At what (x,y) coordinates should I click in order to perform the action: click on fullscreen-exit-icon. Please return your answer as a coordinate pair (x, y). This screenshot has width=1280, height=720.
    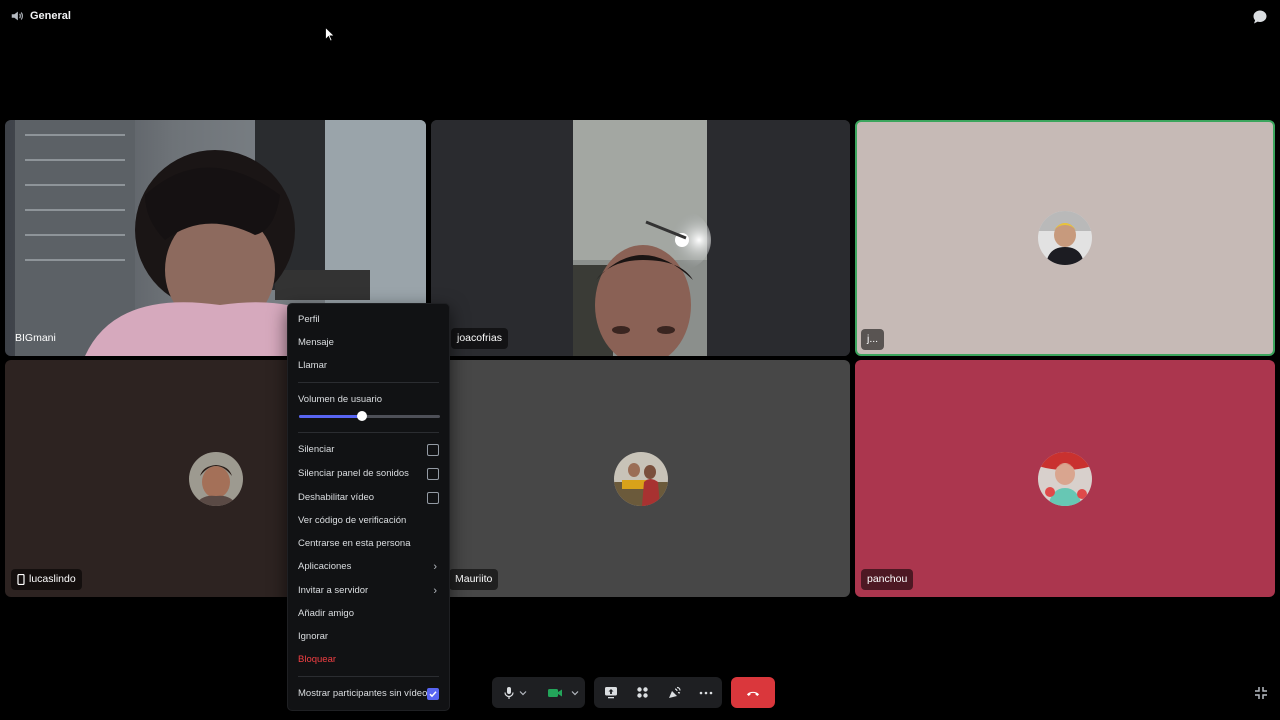
    Looking at the image, I should click on (1261, 693).